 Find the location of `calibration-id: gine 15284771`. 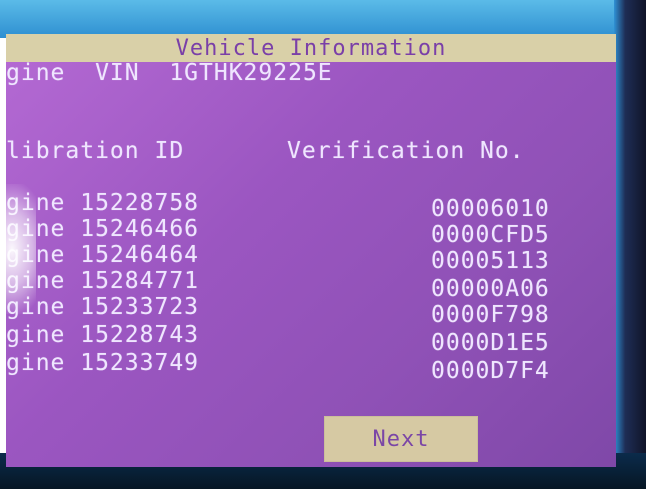

calibration-id: gine 15284771 is located at coordinates (103, 281).